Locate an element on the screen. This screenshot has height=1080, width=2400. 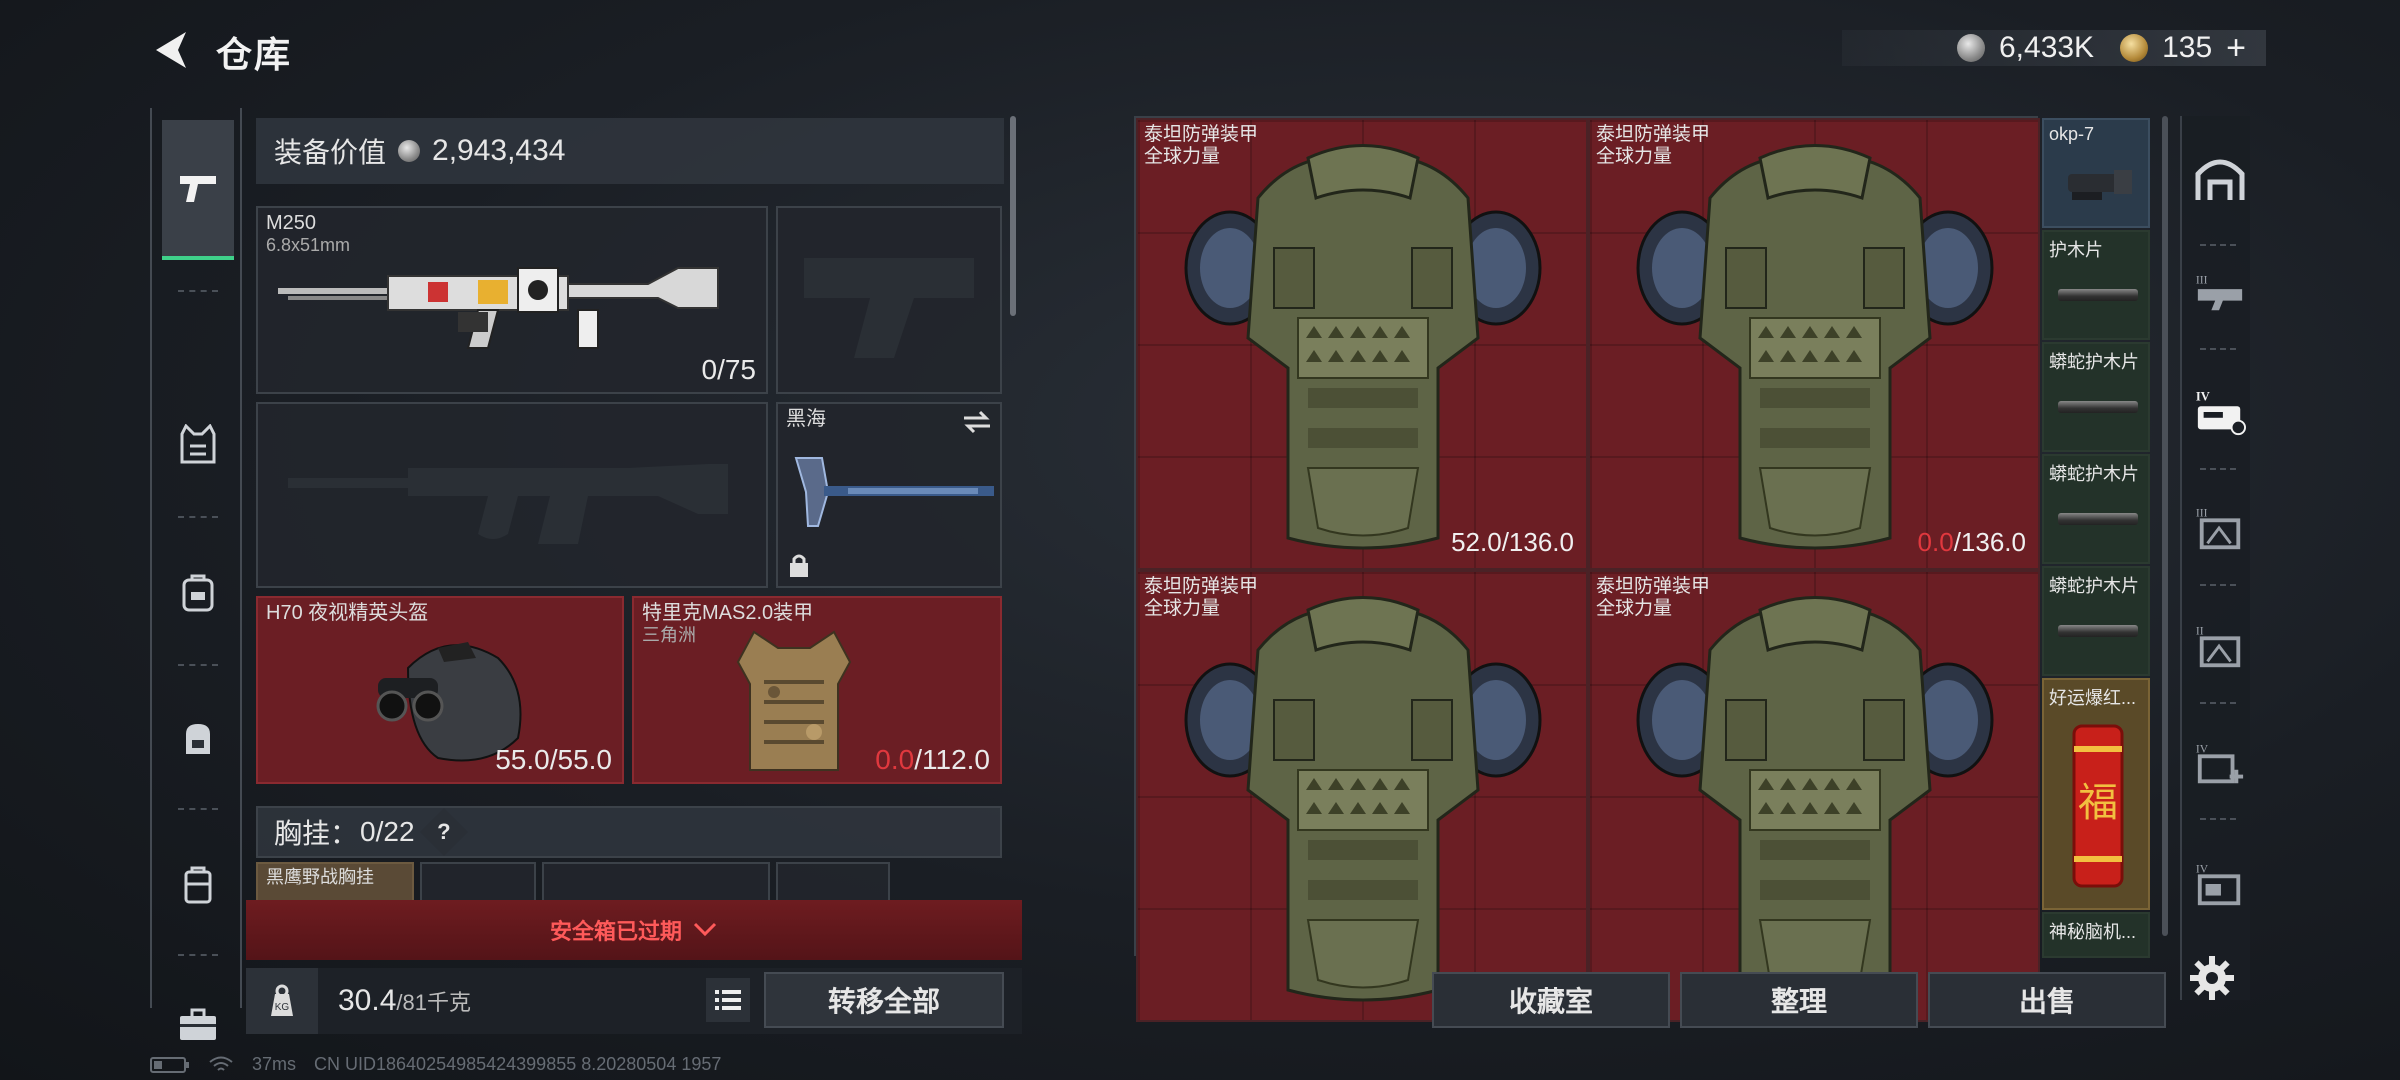
safe-box-expired-banner: 安全箱已过期 is located at coordinates (634, 930).